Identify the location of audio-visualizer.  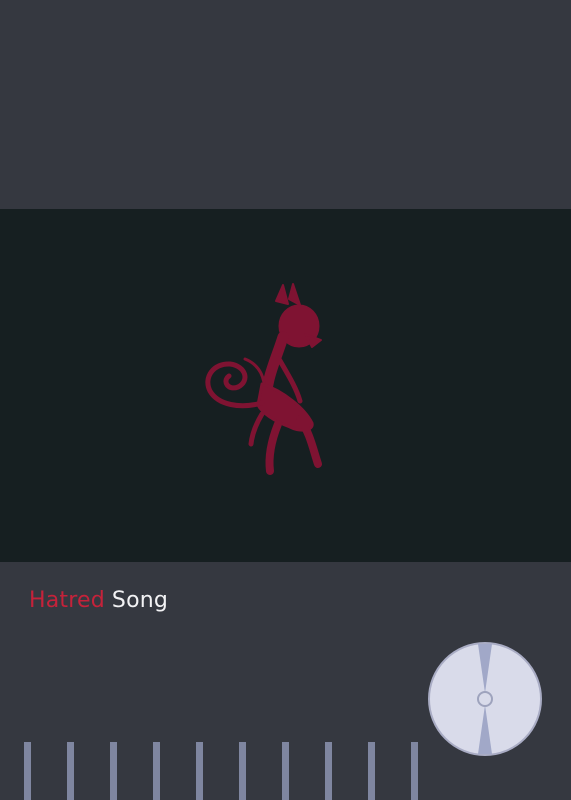
(285, 771).